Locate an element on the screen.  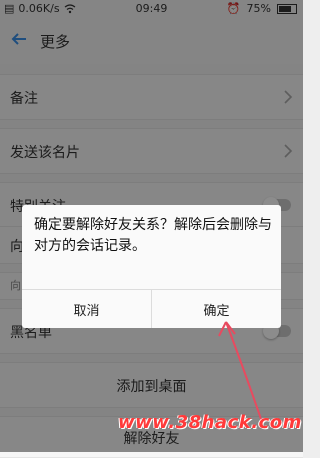
confirm-button: 确定 is located at coordinates (216, 309).